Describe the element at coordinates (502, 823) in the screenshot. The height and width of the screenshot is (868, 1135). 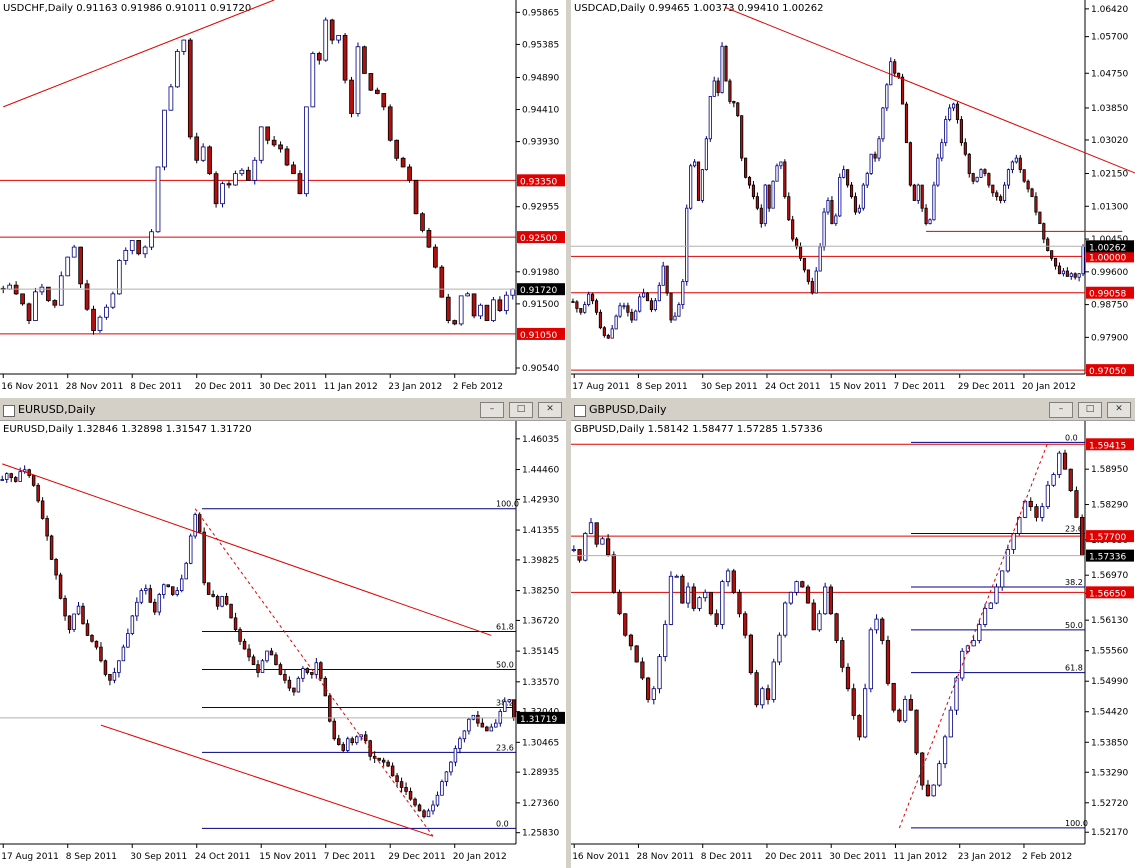
I see `fibonacci-level-label: 0.0` at that location.